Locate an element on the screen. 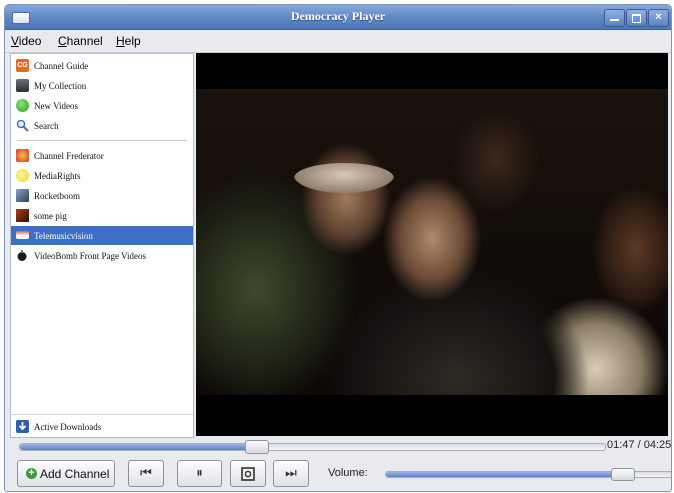 This screenshot has height=493, width=674. fullscreen-button is located at coordinates (248, 473).